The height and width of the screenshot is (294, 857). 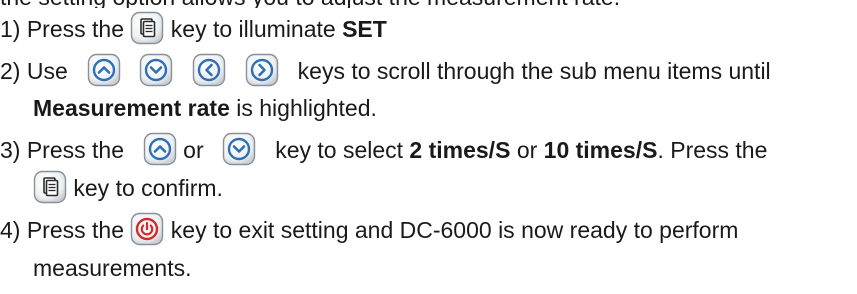 What do you see at coordinates (209, 70) in the screenshot?
I see `left-arrow-key-icon` at bounding box center [209, 70].